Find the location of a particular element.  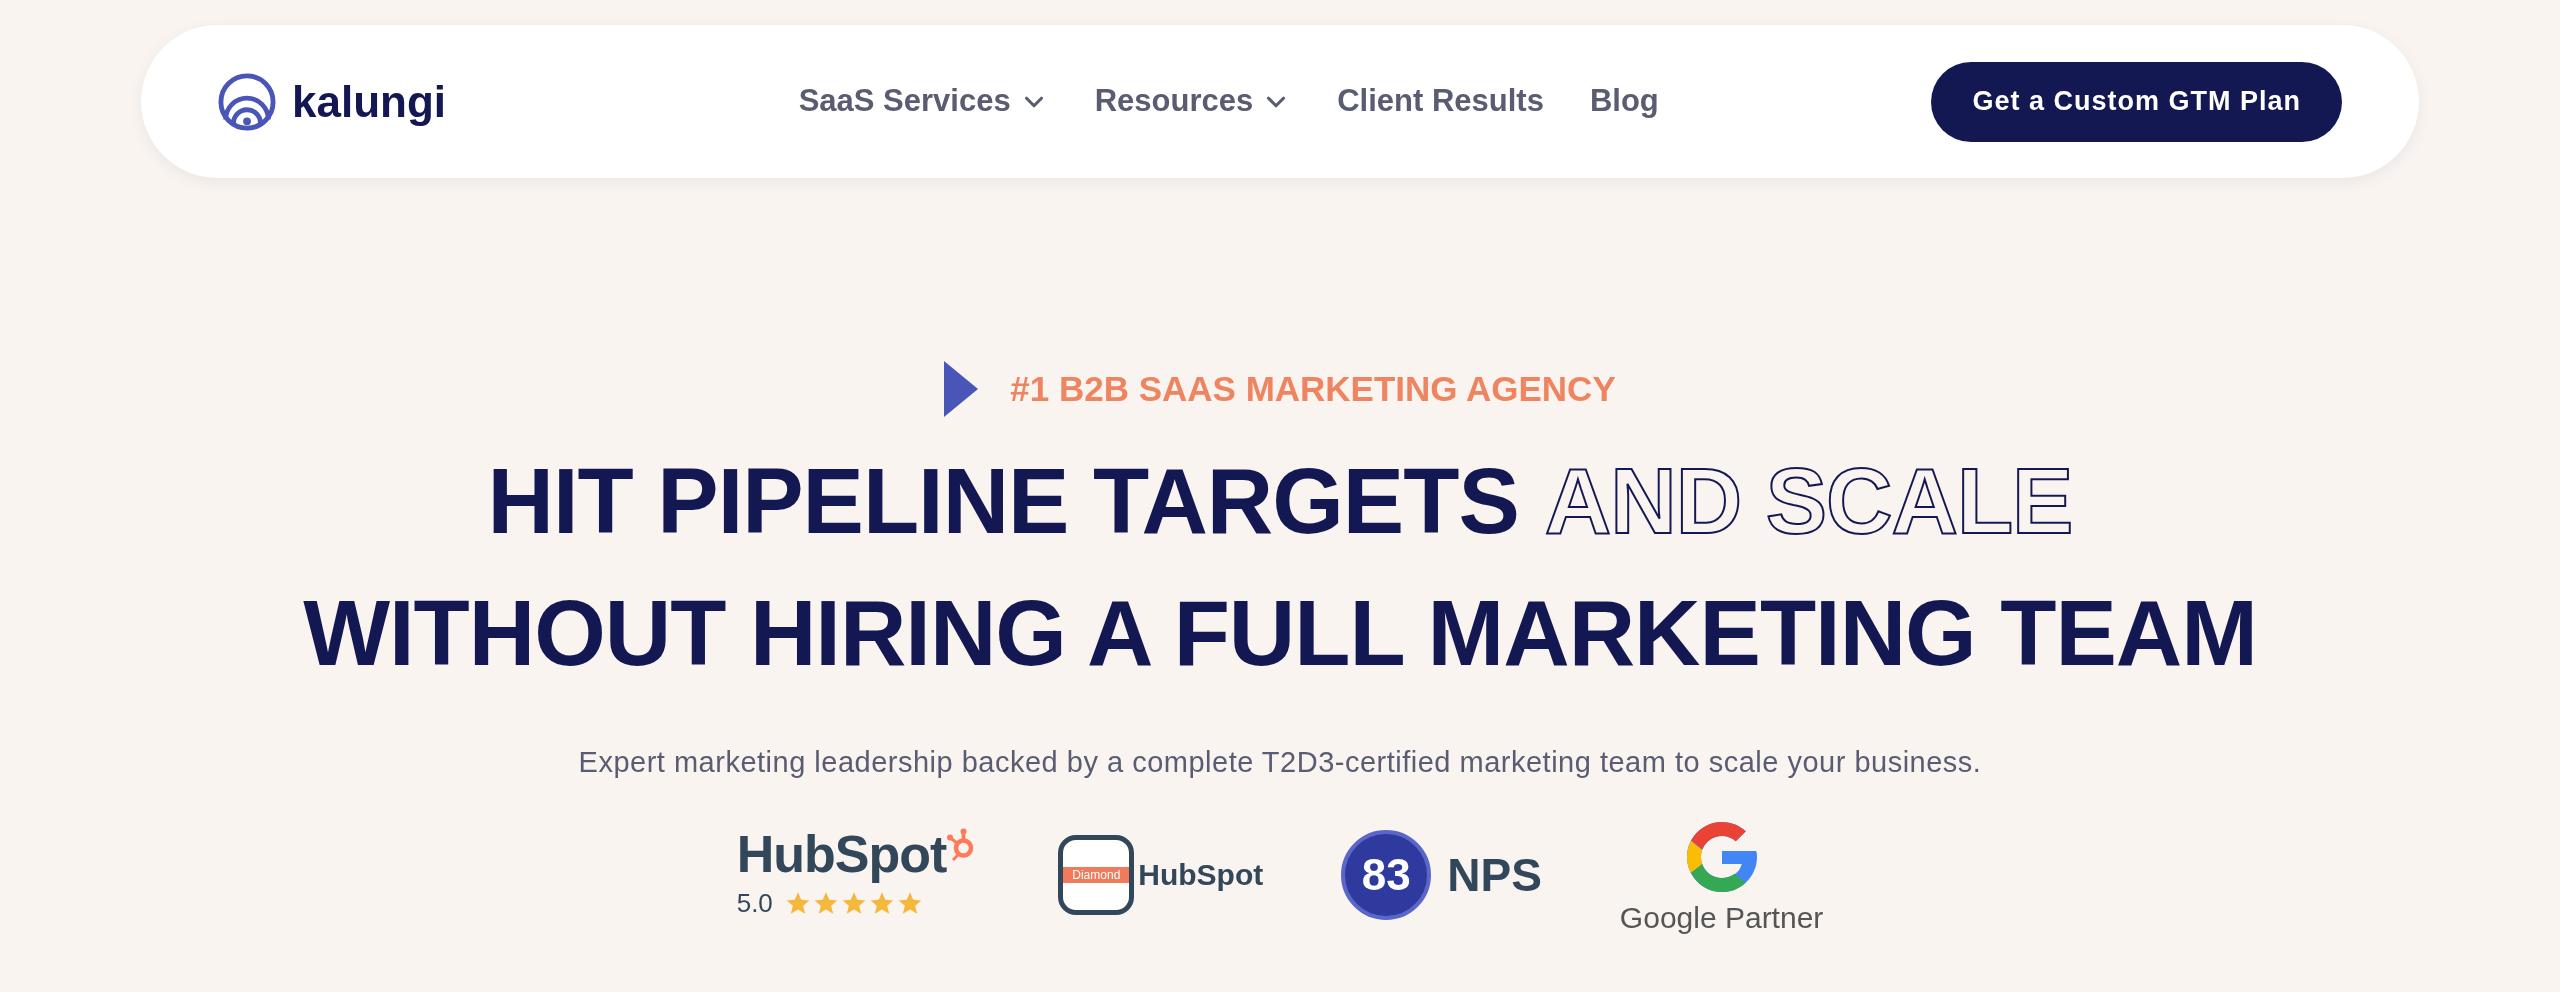

partner-tier: Diamond is located at coordinates (1096, 875).